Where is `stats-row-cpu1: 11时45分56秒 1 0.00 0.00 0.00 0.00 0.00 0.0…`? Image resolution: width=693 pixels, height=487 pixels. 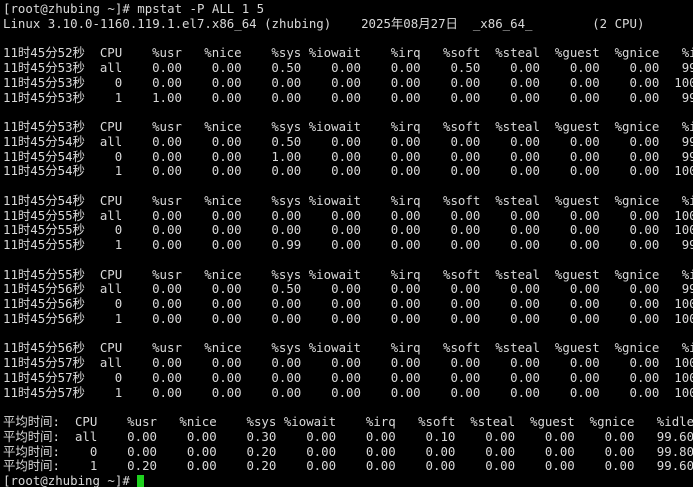 stats-row-cpu1: 11时45分56秒 1 0.00 0.00 0.00 0.00 0.00 0.0… is located at coordinates (348, 318).